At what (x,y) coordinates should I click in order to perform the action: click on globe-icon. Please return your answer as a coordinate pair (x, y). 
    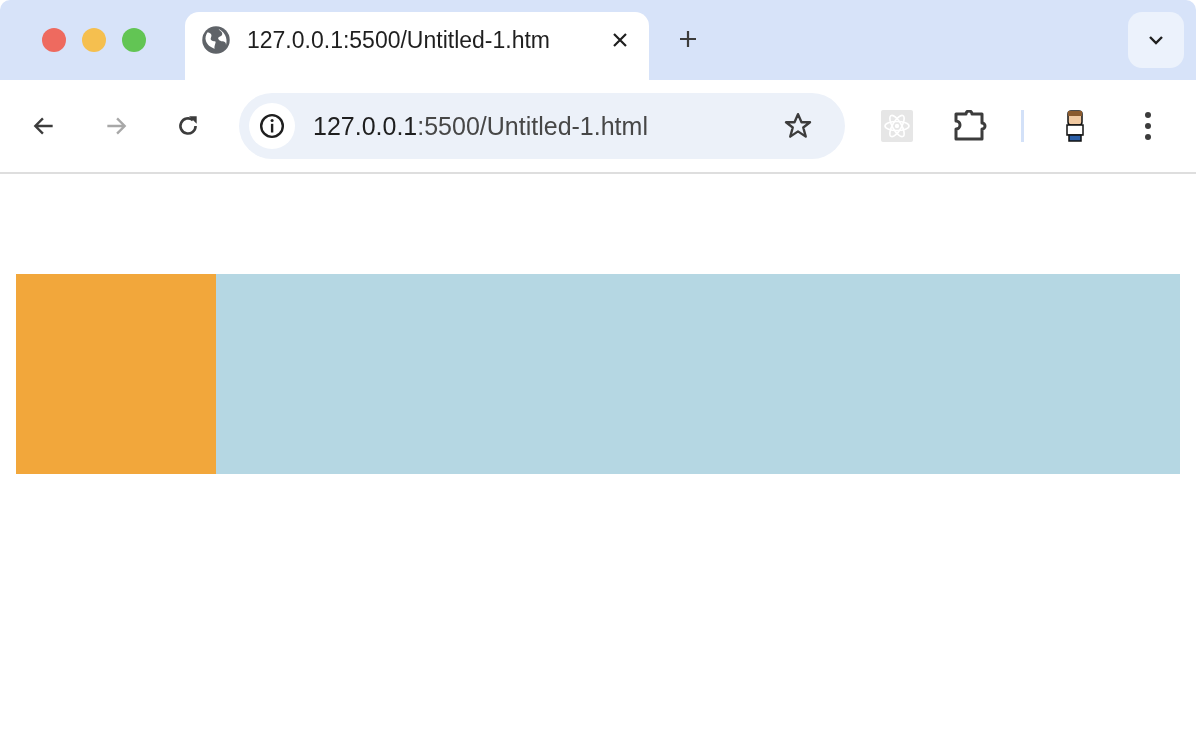
    Looking at the image, I should click on (216, 40).